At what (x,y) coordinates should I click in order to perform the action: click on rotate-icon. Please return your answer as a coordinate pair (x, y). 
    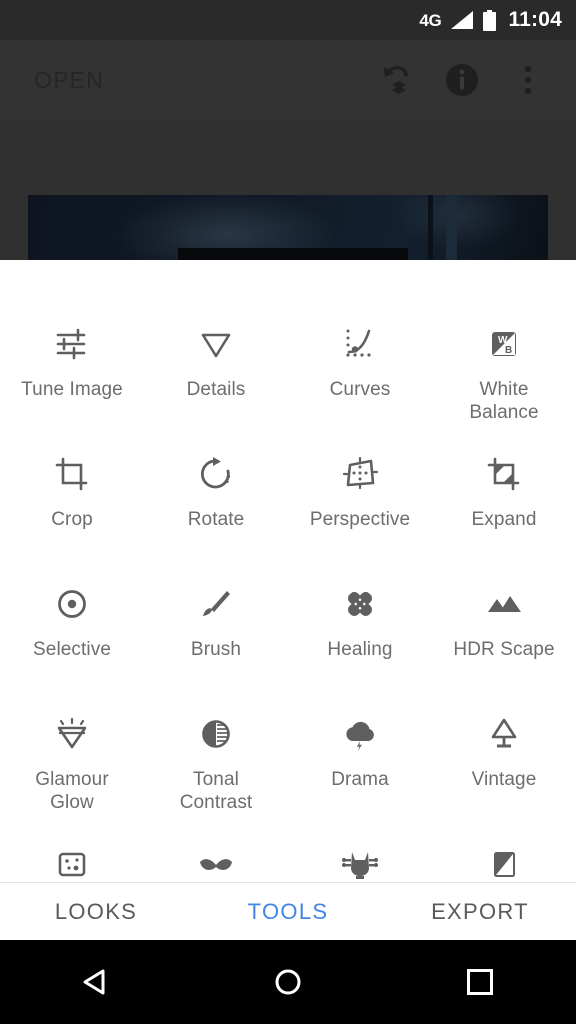
    Looking at the image, I should click on (216, 474).